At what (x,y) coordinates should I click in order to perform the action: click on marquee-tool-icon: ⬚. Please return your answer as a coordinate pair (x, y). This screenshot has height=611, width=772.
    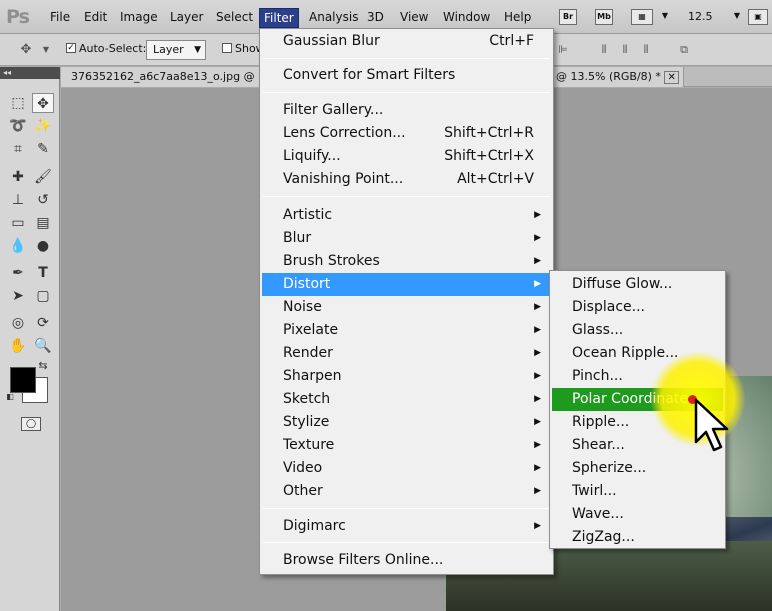
    Looking at the image, I should click on (18, 103).